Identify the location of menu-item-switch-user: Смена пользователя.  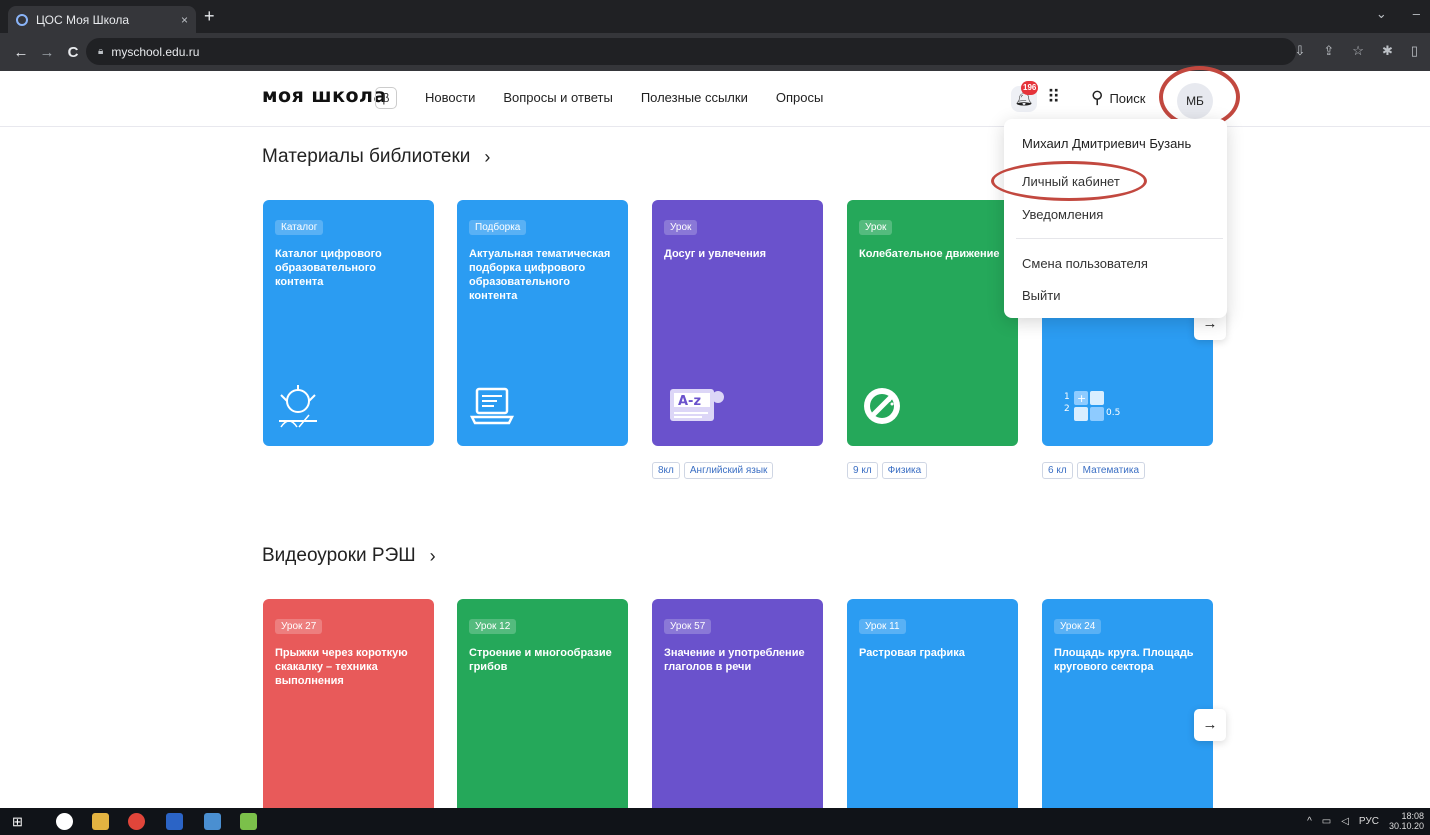
(1085, 263).